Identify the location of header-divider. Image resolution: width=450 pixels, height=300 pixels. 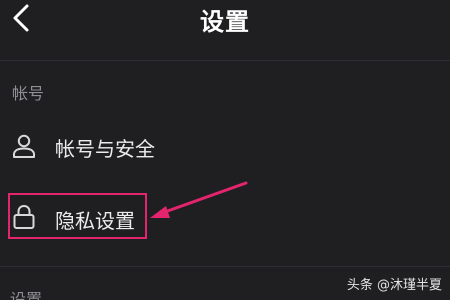
(225, 60).